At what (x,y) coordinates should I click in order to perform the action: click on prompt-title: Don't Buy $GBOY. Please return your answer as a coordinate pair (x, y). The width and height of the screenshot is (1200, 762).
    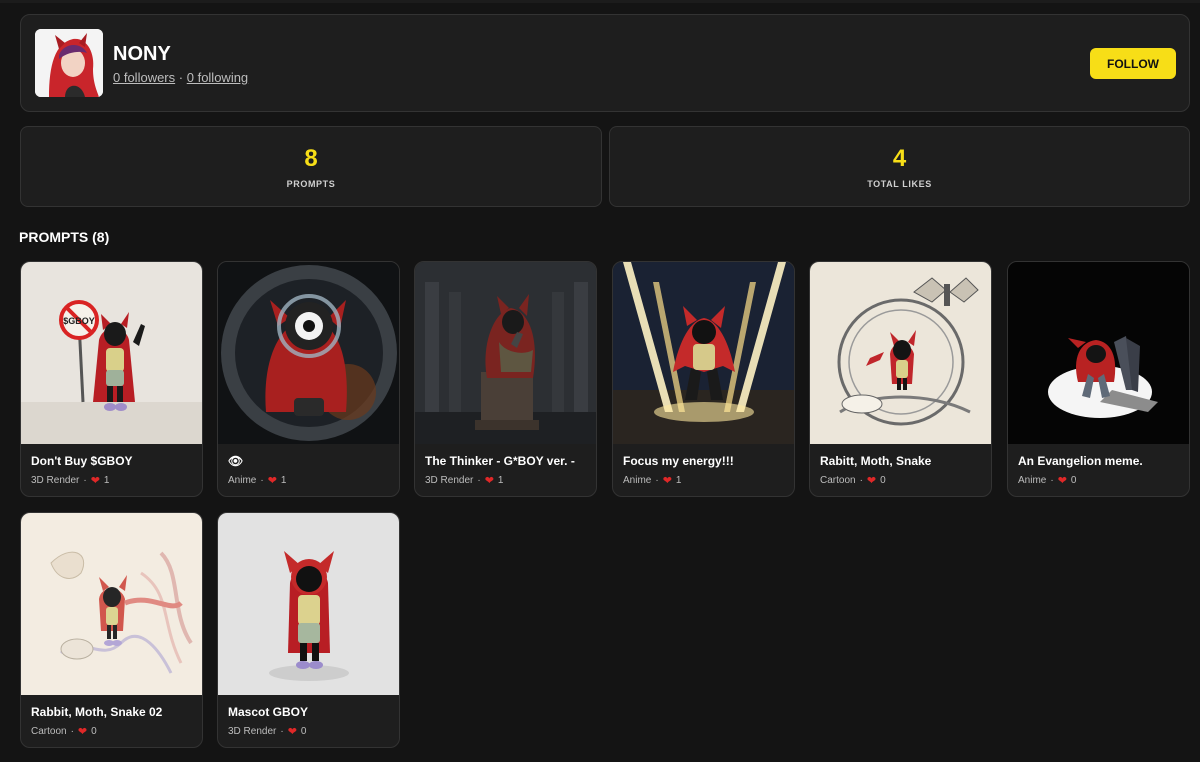
    Looking at the image, I should click on (113, 461).